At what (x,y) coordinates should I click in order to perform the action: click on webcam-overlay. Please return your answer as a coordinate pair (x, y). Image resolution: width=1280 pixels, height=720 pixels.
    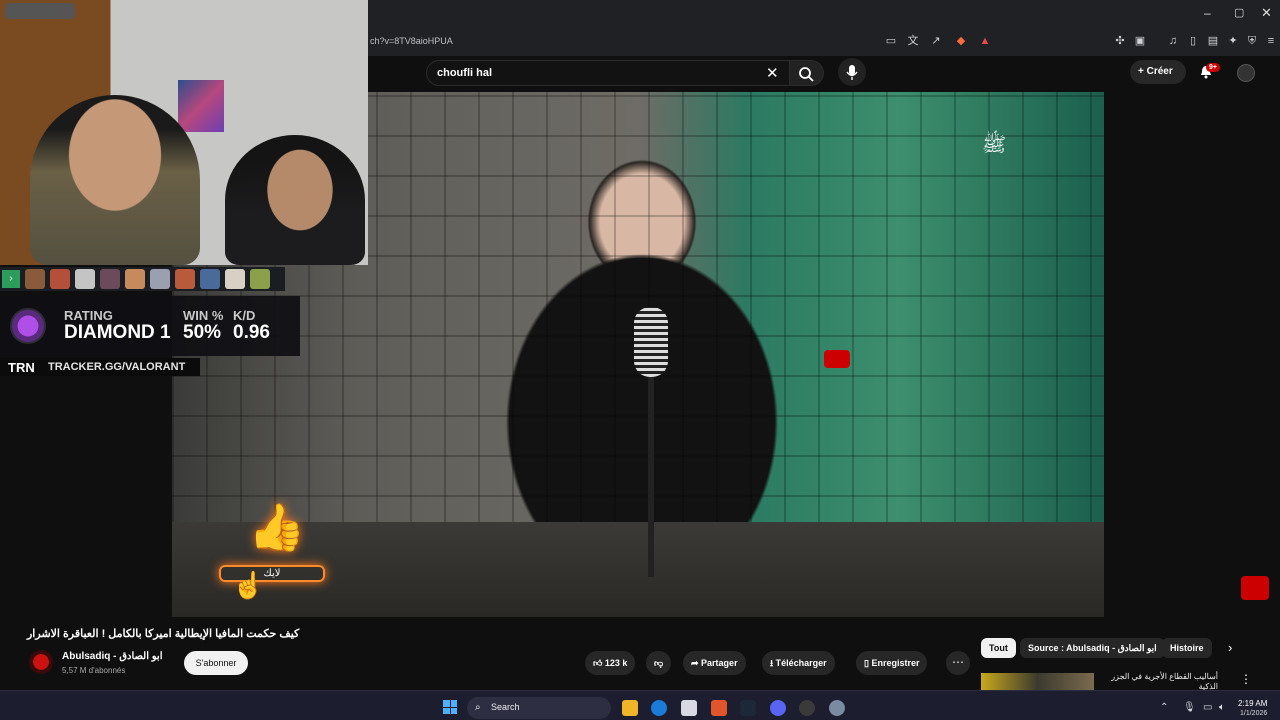
    Looking at the image, I should click on (184, 132).